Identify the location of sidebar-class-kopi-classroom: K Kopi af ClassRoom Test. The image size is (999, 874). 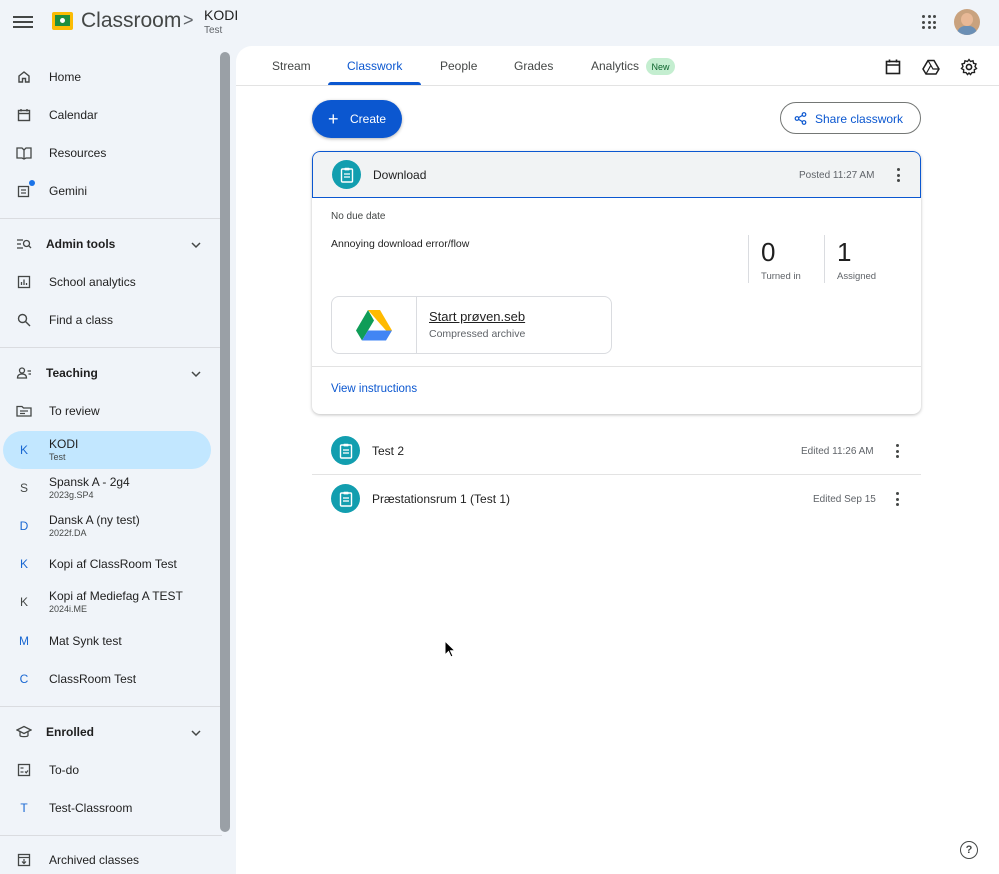
(105, 564).